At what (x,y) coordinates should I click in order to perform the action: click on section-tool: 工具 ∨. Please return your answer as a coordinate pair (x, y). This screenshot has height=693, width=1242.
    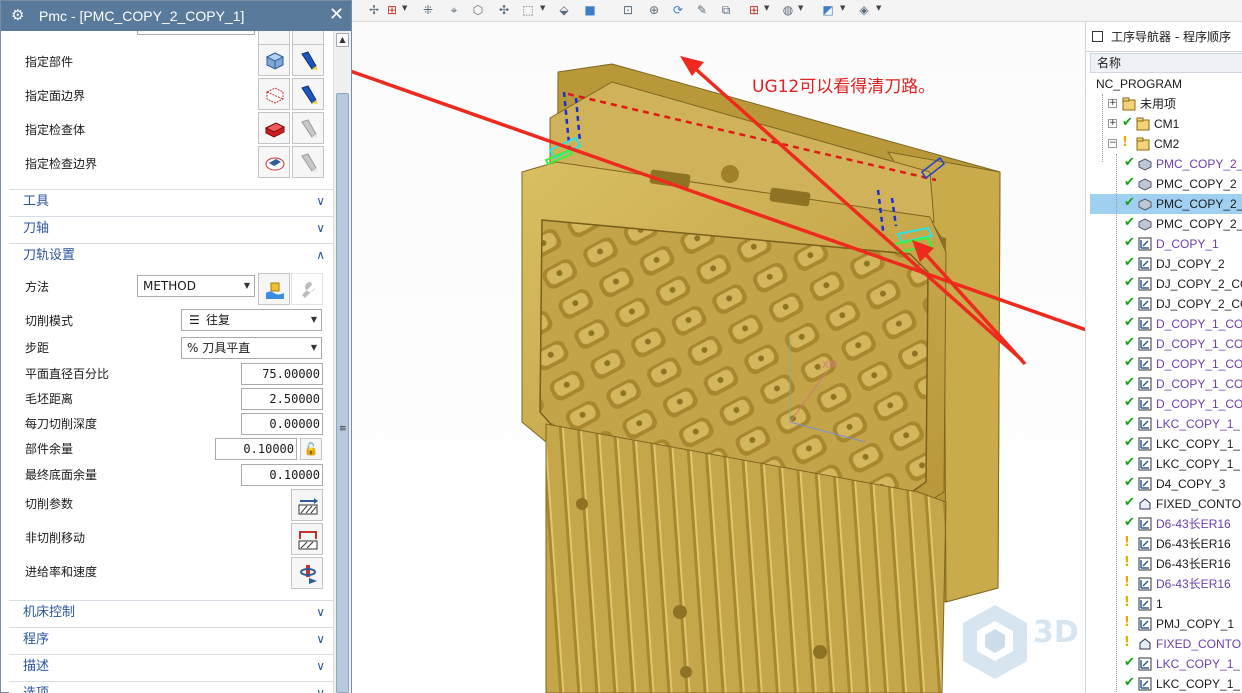
    Looking at the image, I should click on (171, 201).